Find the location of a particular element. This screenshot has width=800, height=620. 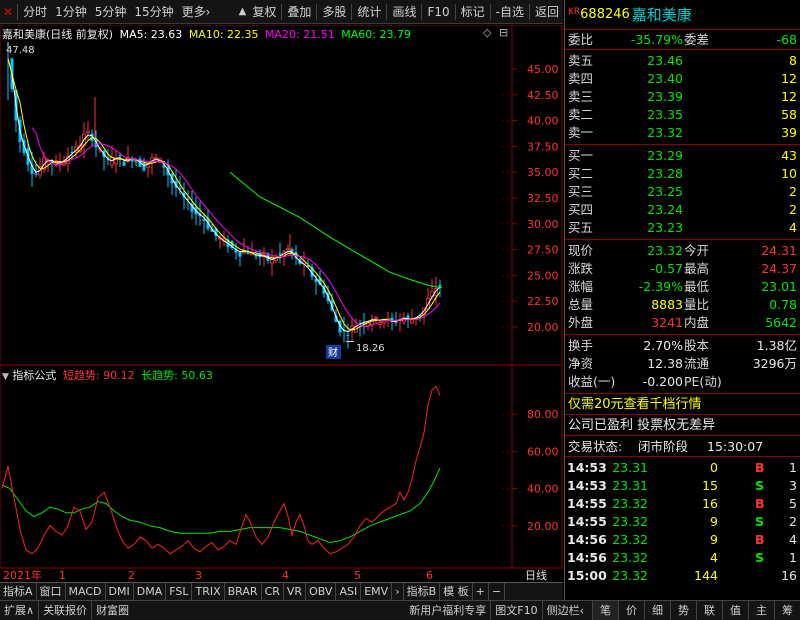

date-label-6: 6 is located at coordinates (429, 575).